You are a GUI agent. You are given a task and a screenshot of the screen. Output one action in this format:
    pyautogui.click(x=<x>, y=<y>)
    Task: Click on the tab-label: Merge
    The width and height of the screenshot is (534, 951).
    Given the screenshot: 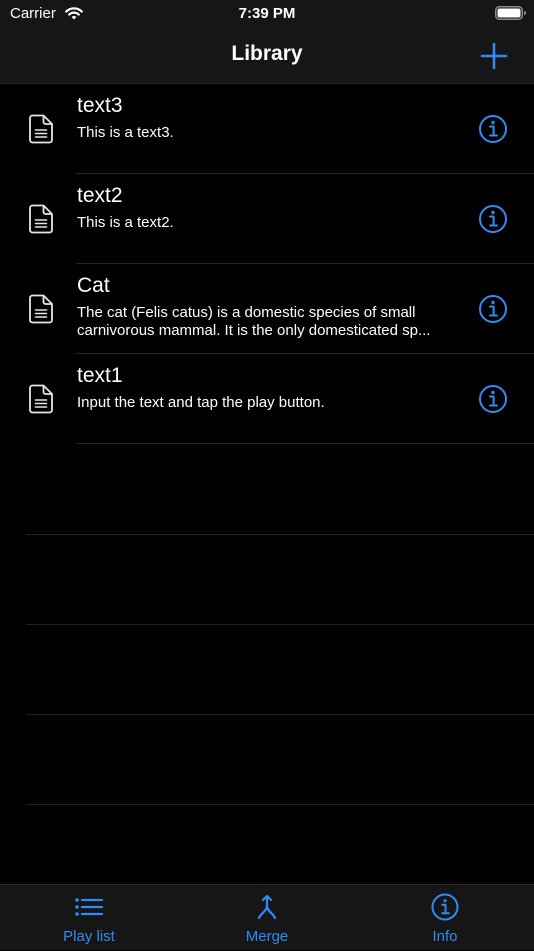 What is the action you would take?
    pyautogui.click(x=267, y=936)
    